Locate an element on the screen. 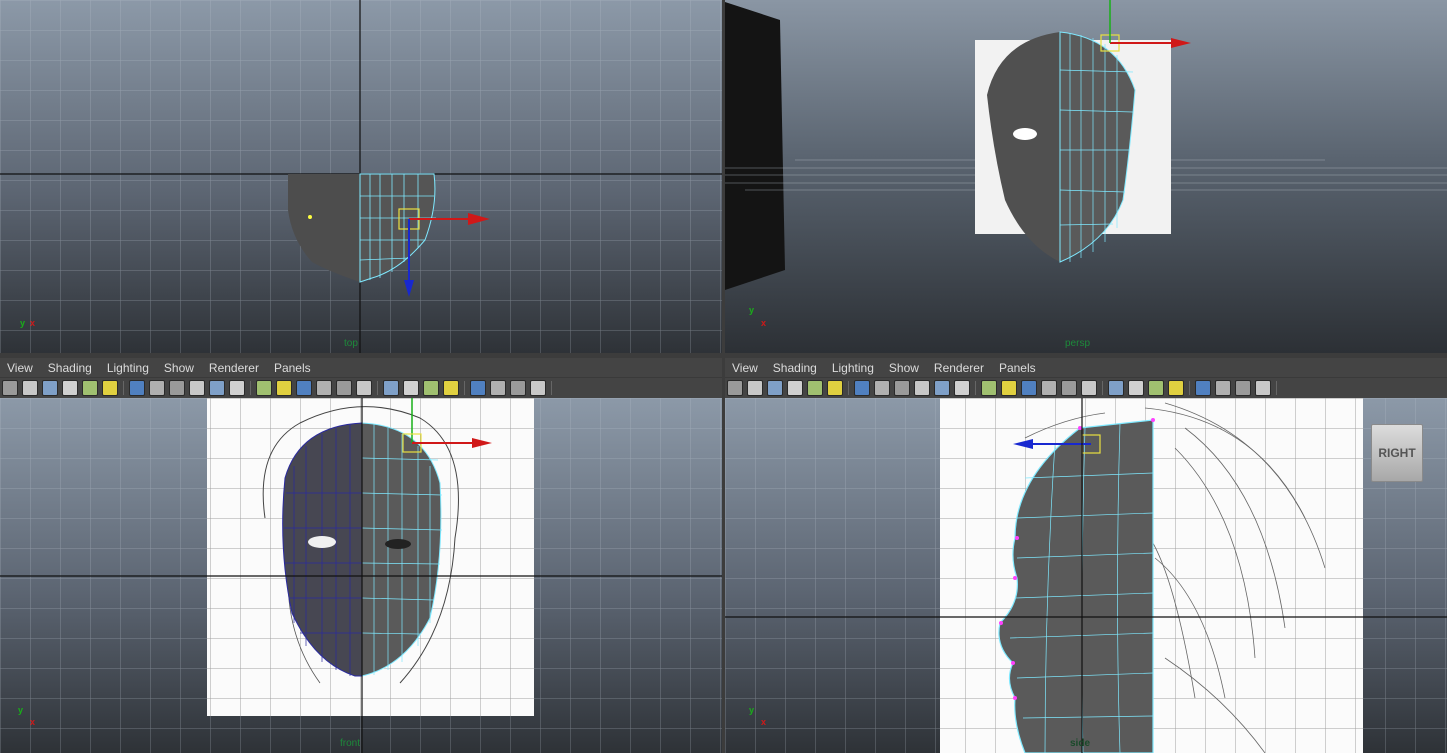  camera-label: top is located at coordinates (351, 343).